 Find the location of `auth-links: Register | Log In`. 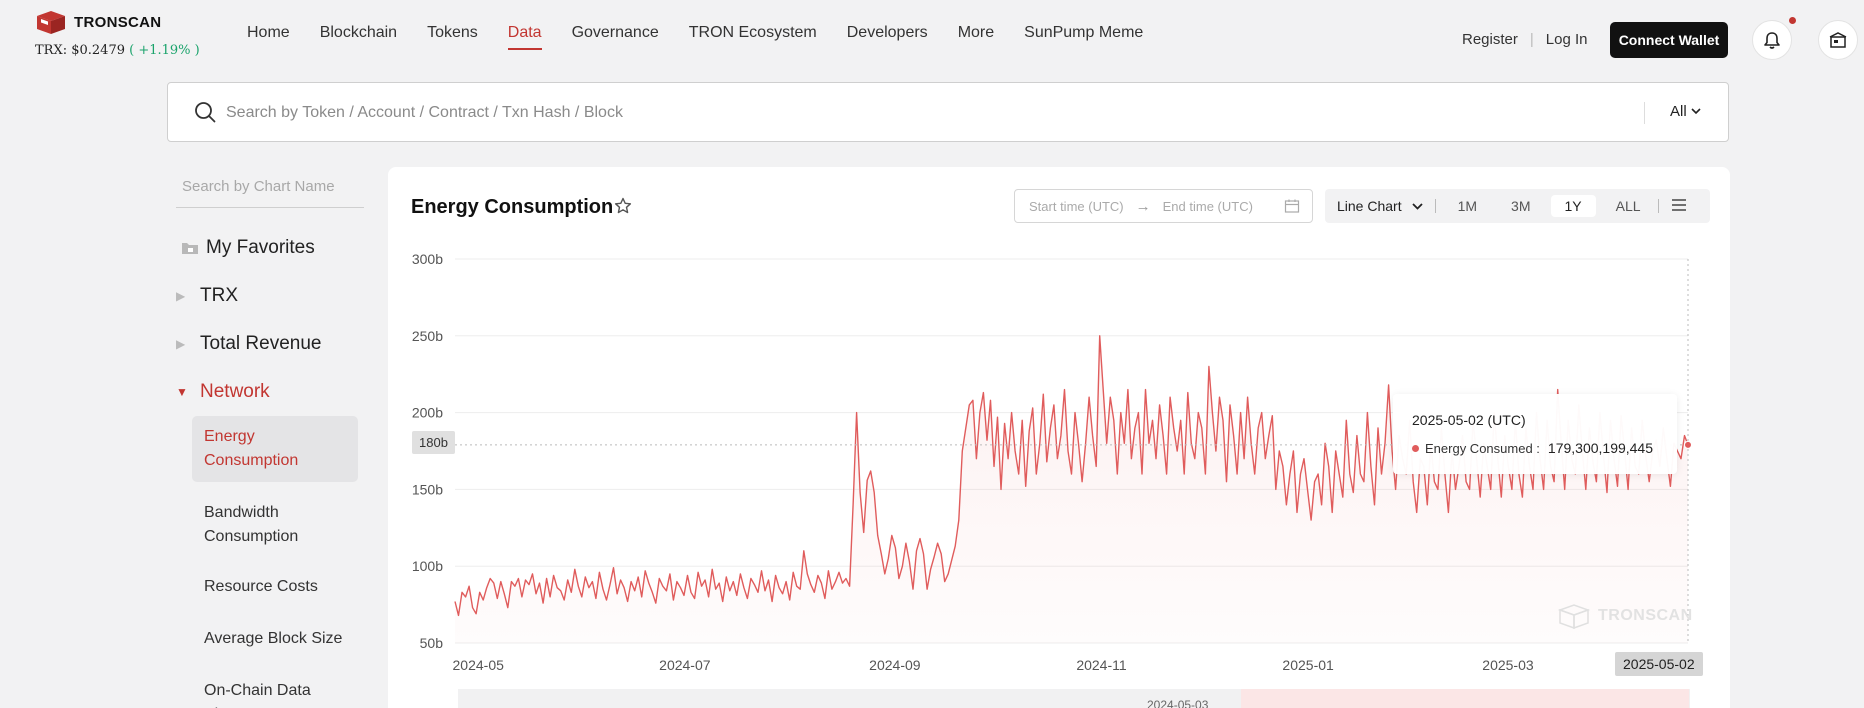

auth-links: Register | Log In is located at coordinates (1524, 39).